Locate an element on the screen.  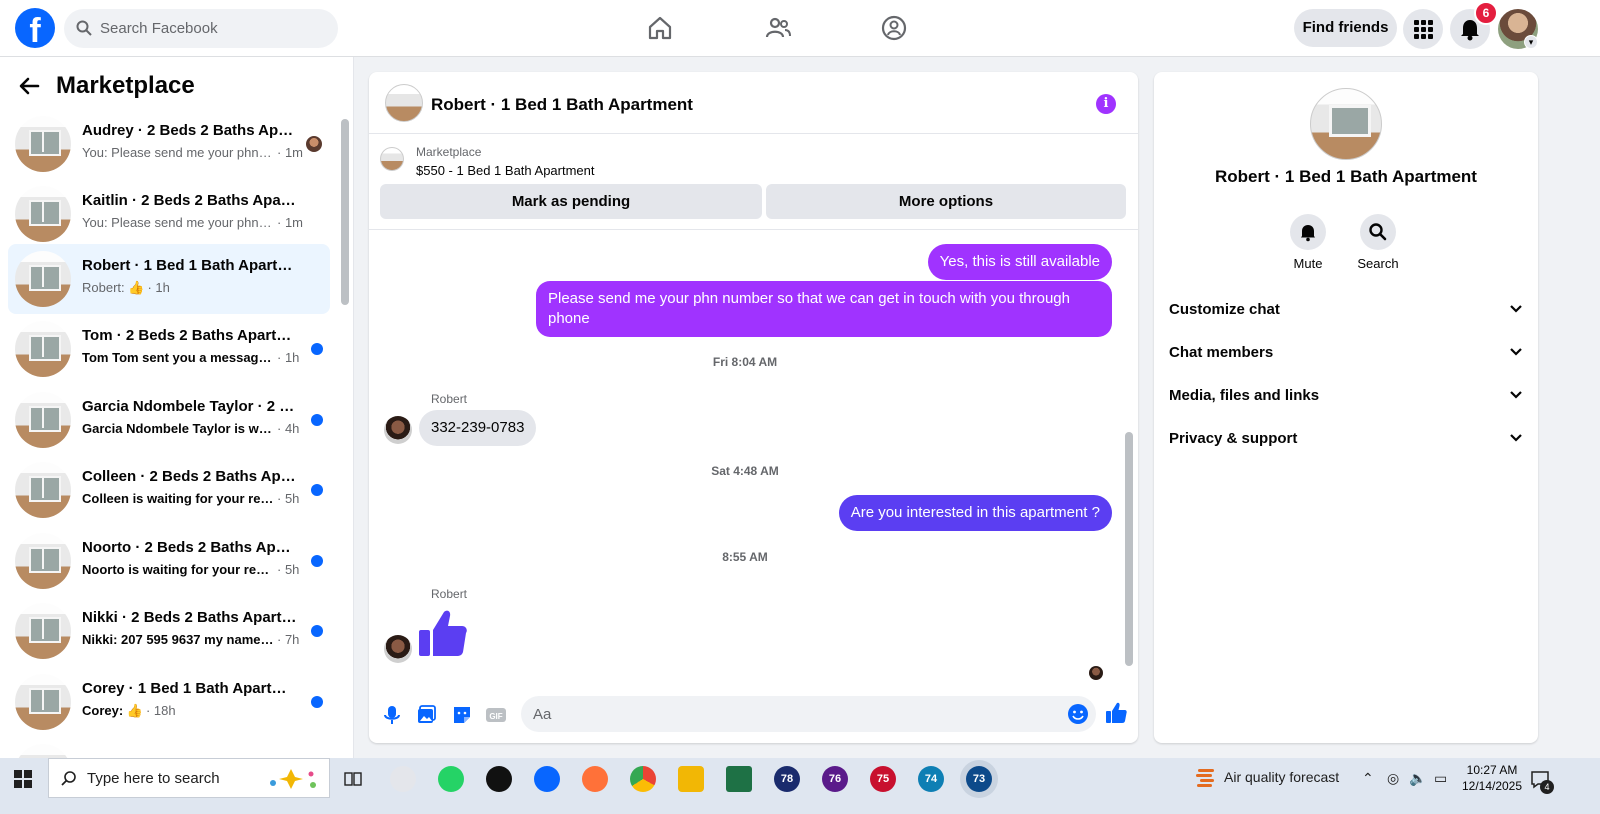
spreadsheet-app-icon is located at coordinates (739, 779).